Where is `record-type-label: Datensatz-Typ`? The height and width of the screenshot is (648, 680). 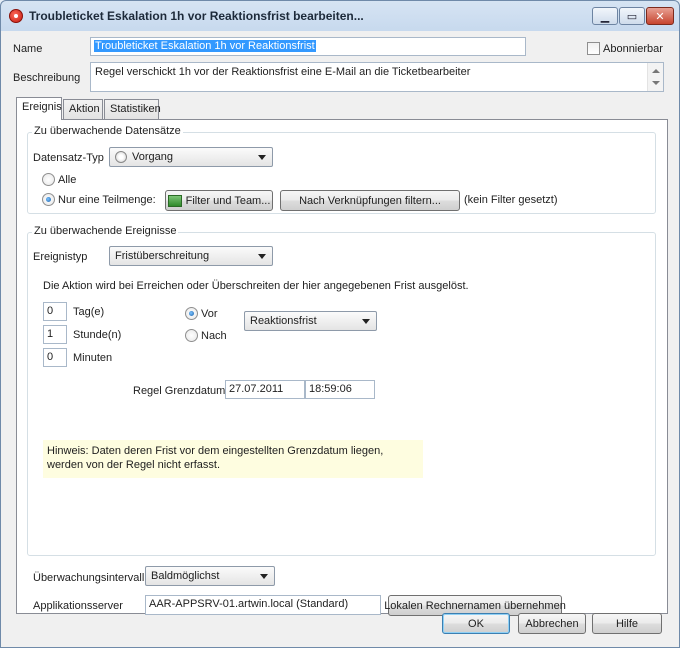 record-type-label: Datensatz-Typ is located at coordinates (68, 158).